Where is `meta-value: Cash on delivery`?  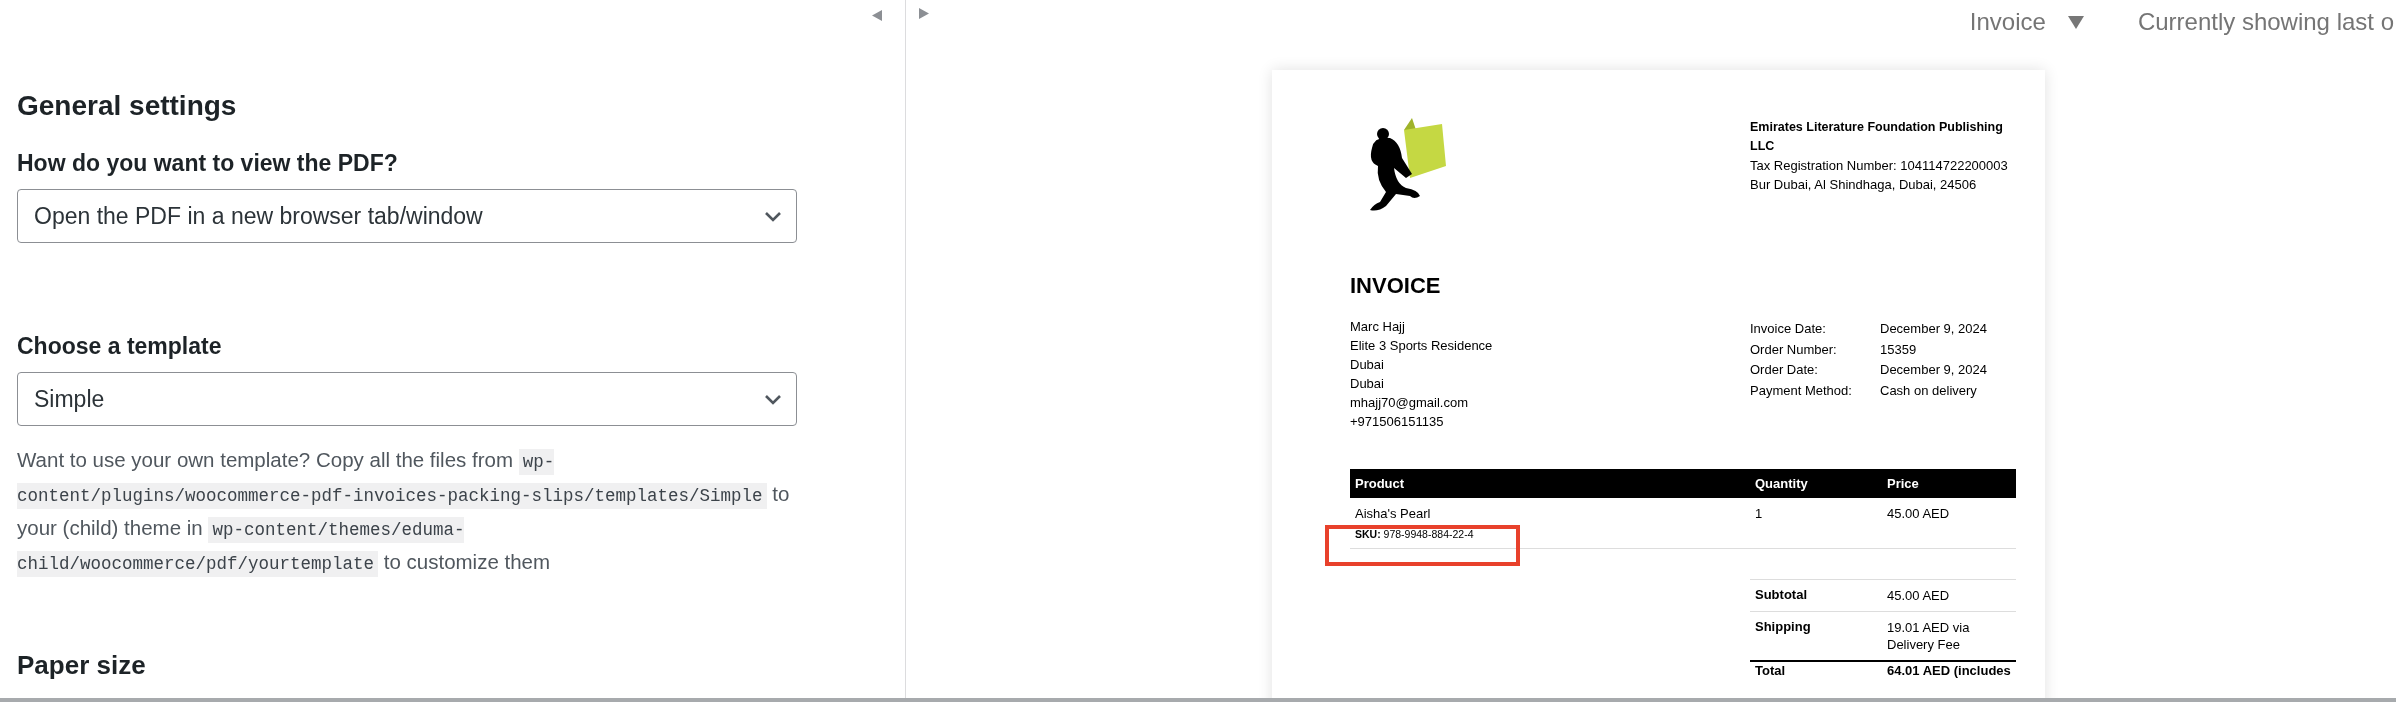
meta-value: Cash on delivery is located at coordinates (1929, 390).